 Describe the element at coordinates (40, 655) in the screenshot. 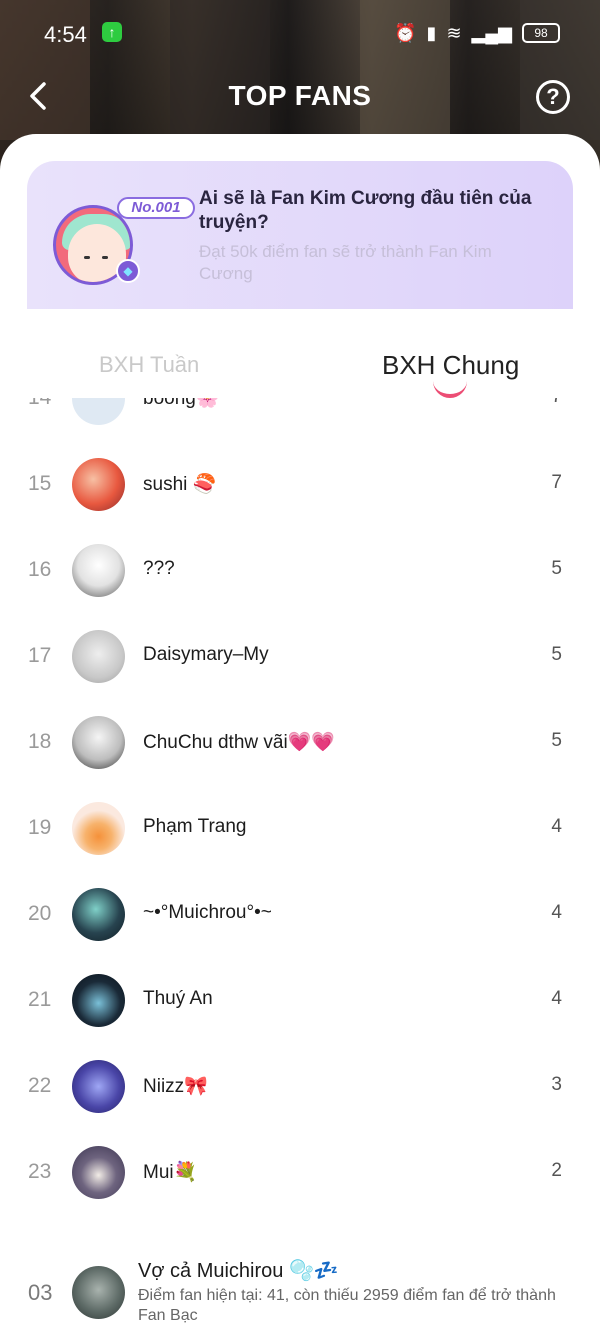

I see `rank-number: 17` at that location.